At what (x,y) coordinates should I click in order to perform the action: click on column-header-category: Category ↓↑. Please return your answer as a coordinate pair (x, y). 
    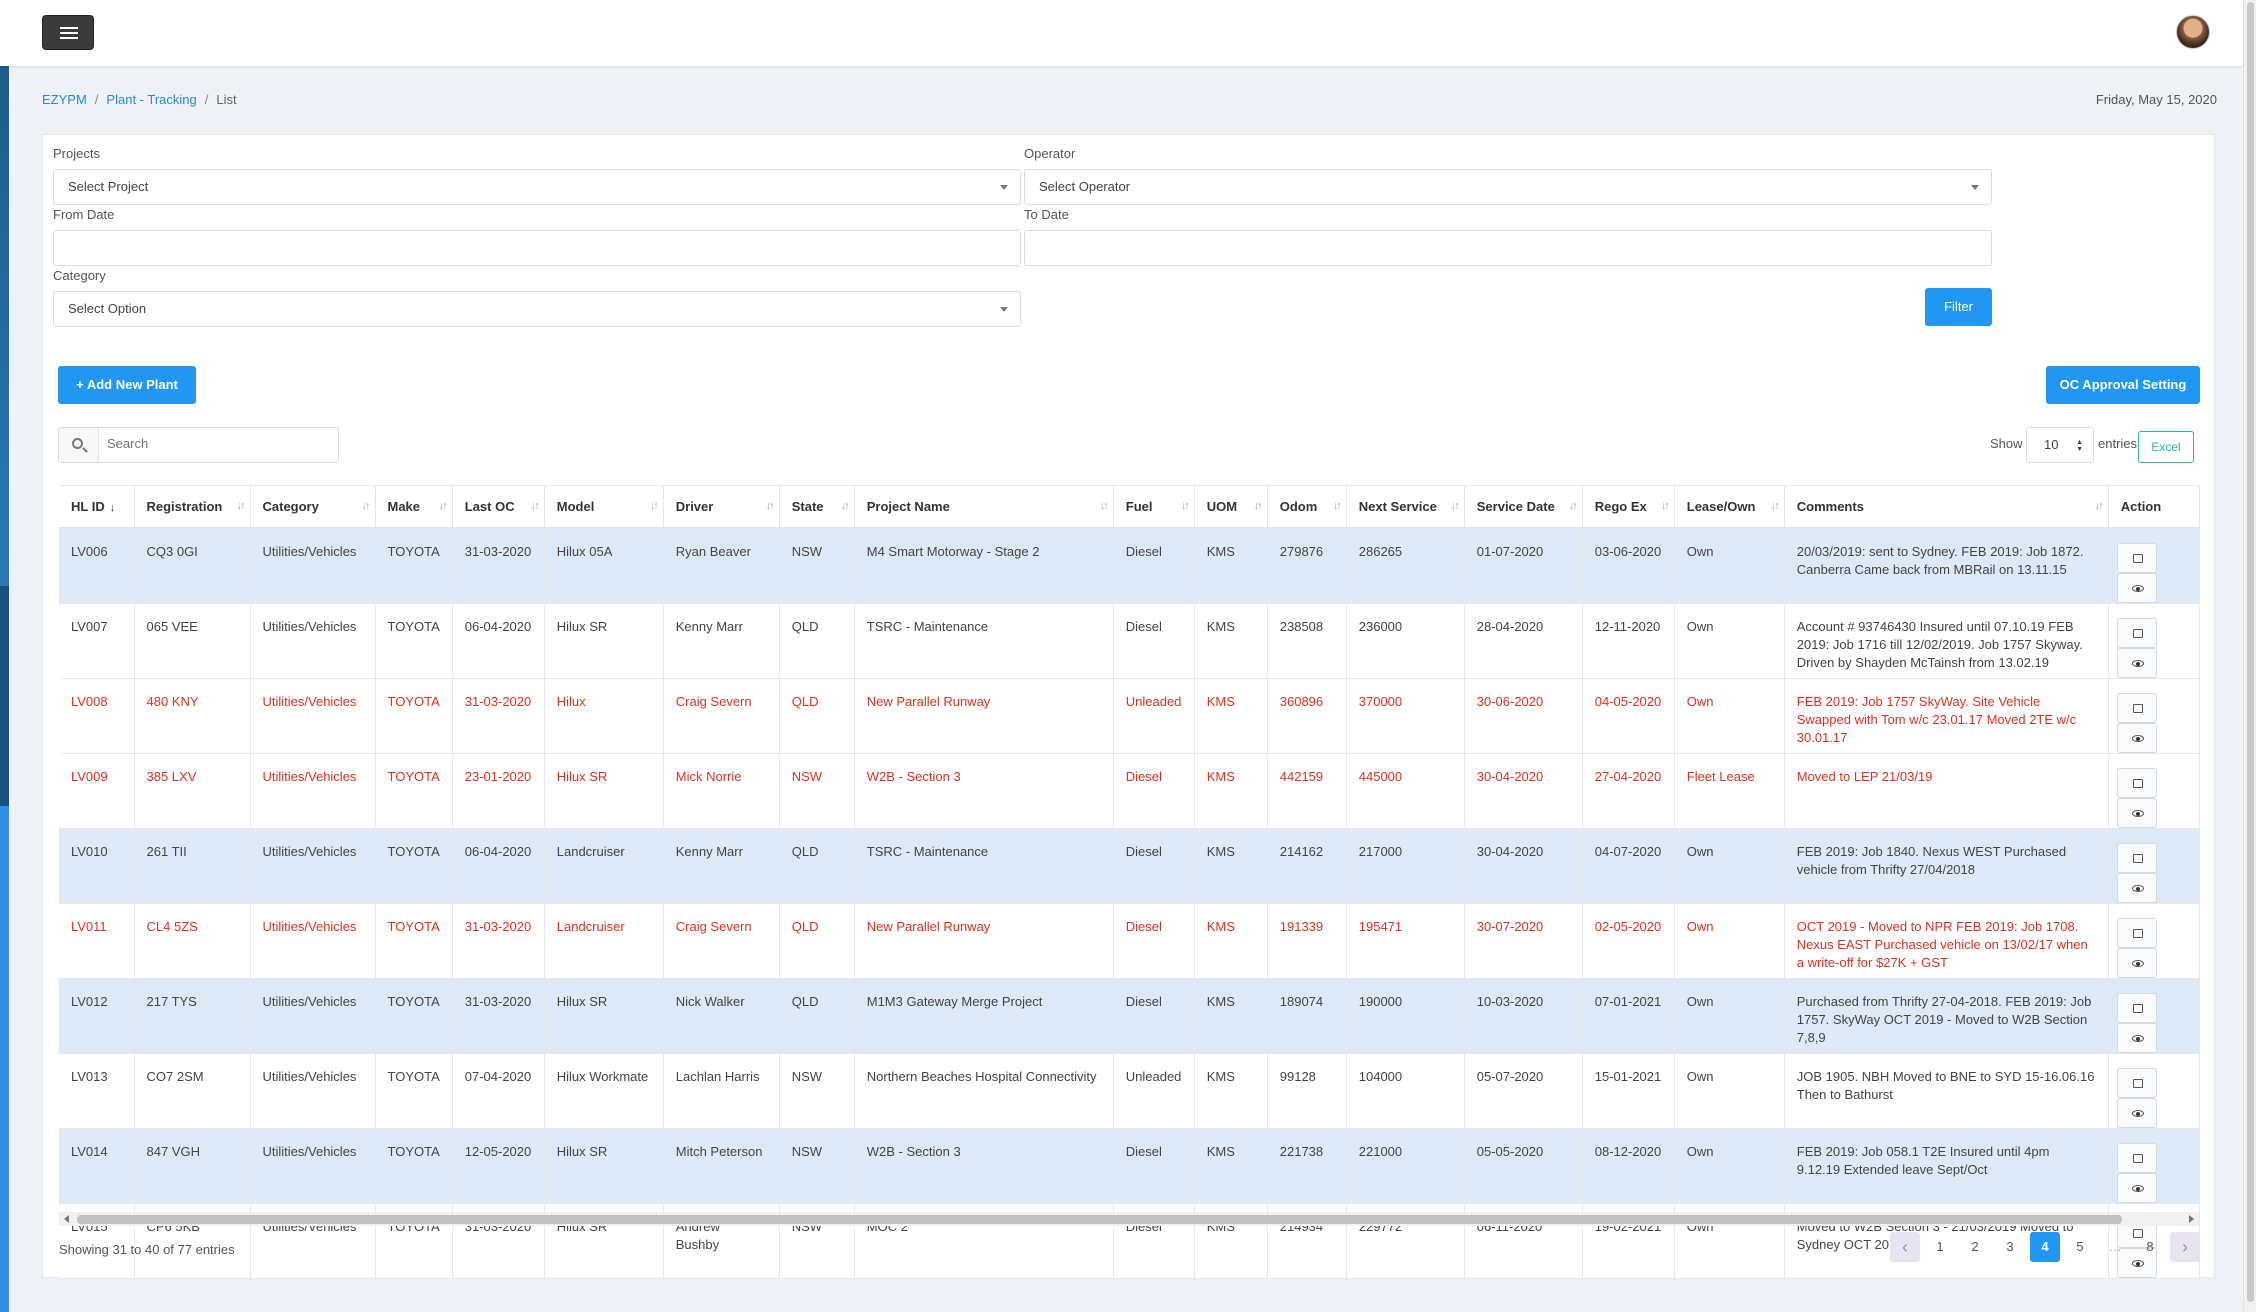
    Looking at the image, I should click on (313, 507).